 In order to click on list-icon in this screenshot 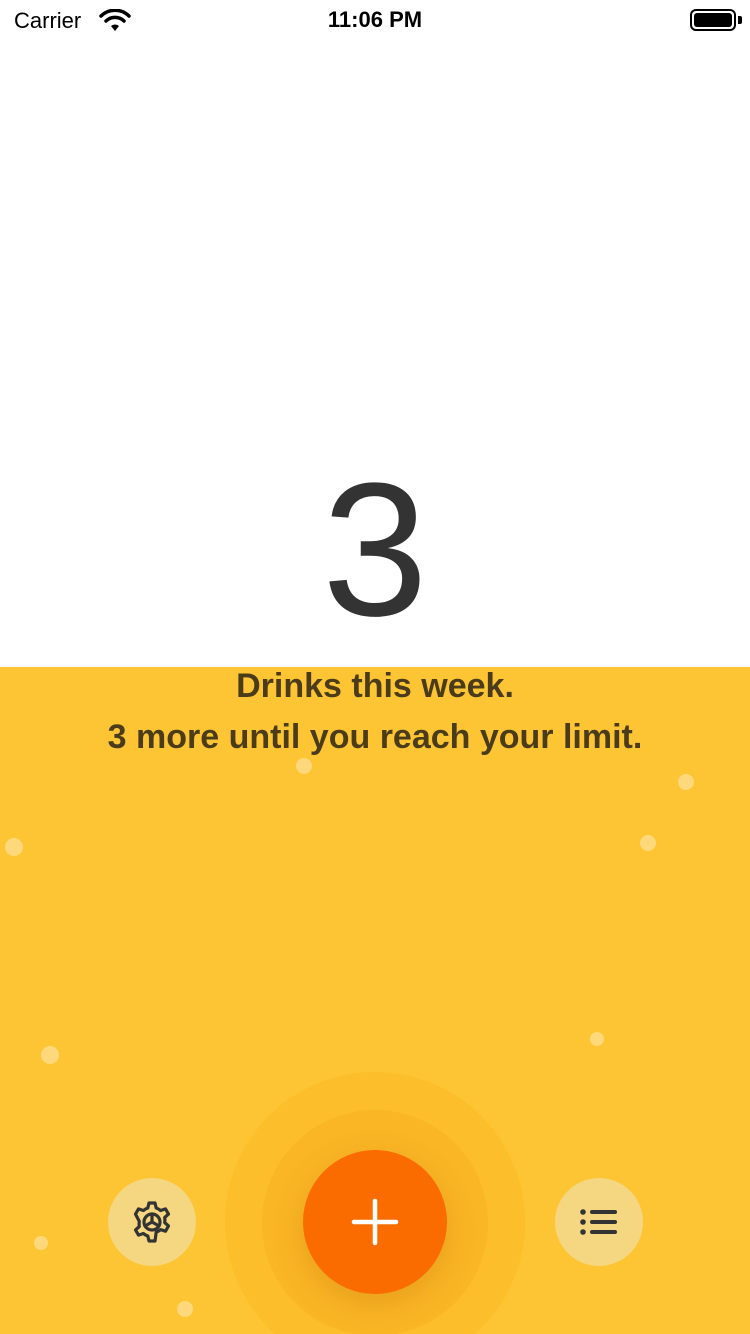, I will do `click(598, 1222)`.